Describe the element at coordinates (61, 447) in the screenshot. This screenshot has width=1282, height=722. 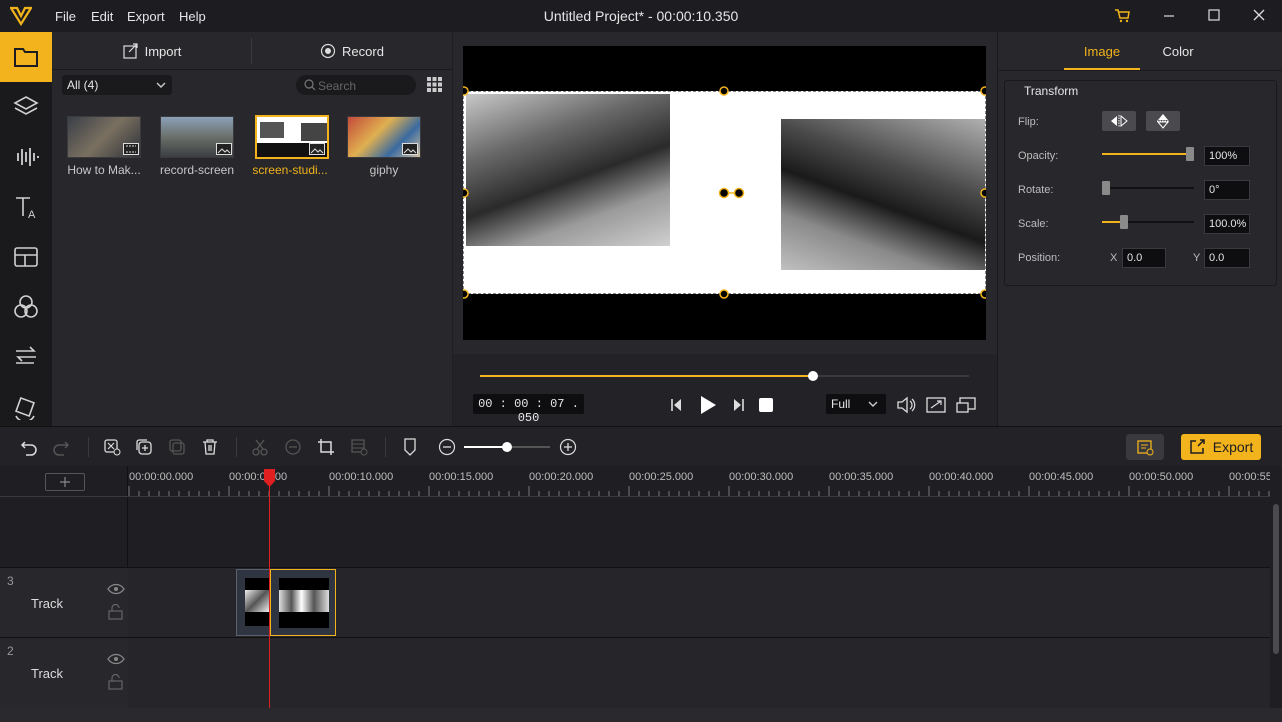
I see `redo-icon` at that location.